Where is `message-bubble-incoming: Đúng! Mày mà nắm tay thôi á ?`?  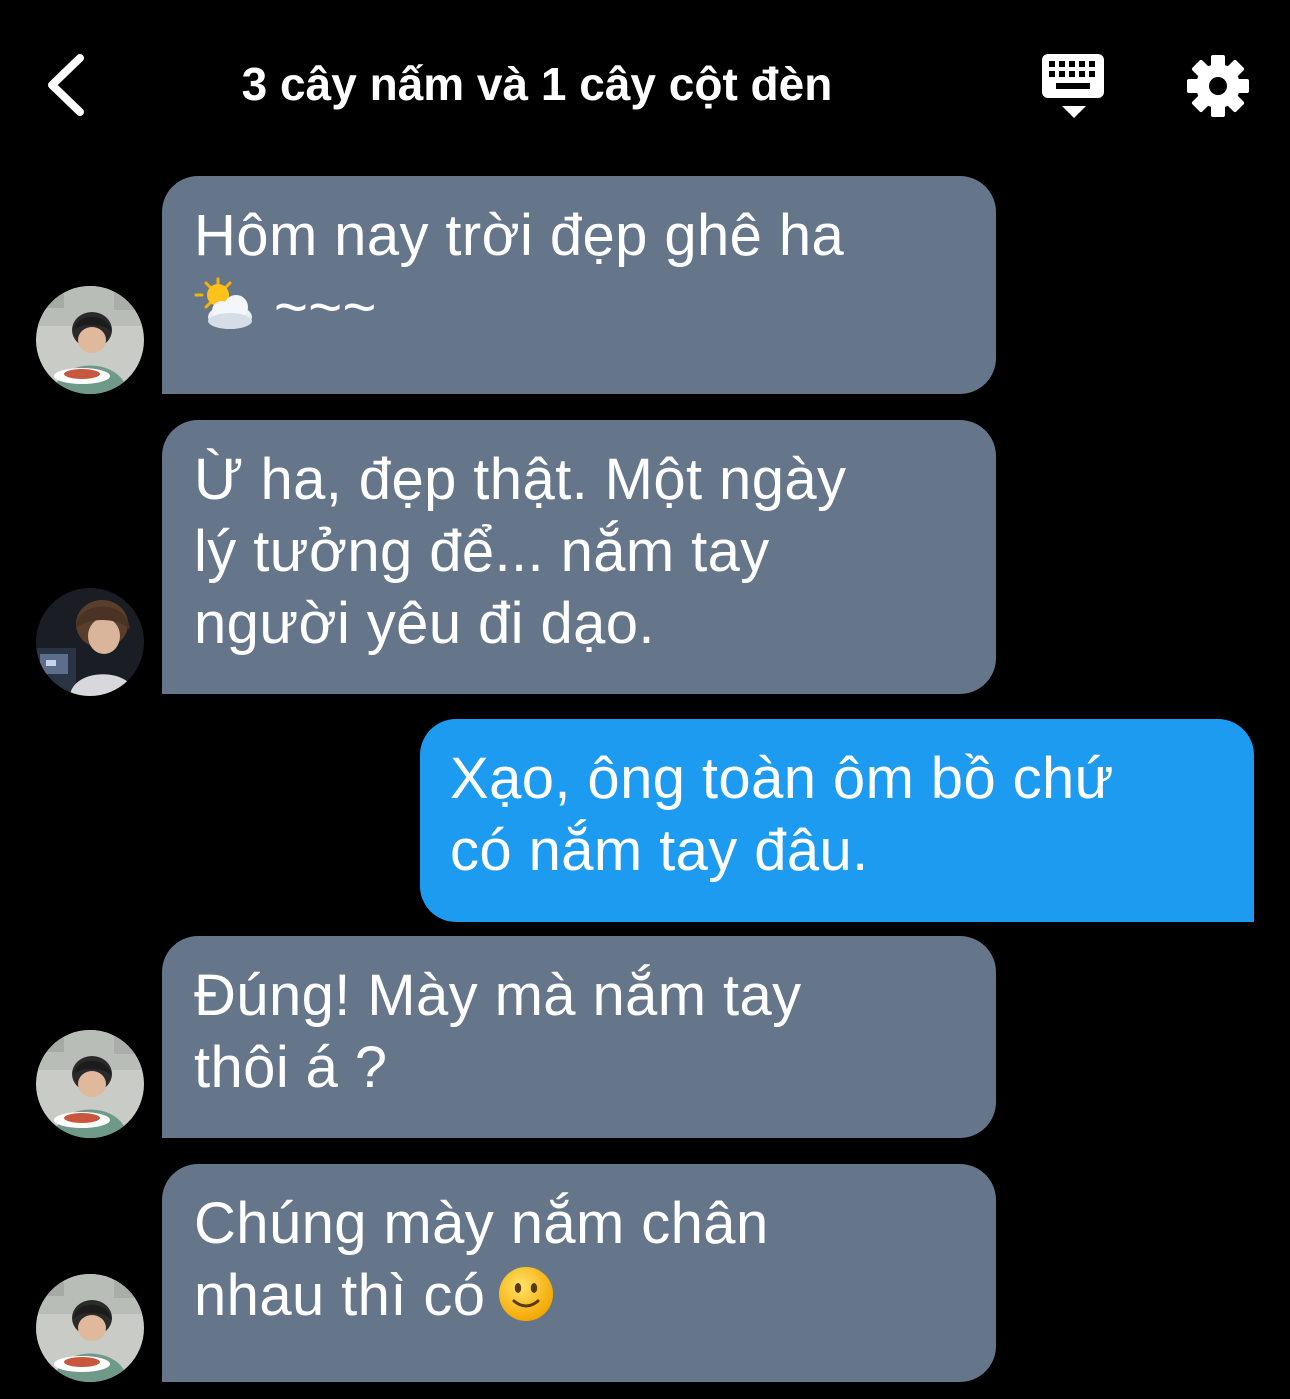
message-bubble-incoming: Đúng! Mày mà nắm tay thôi á ? is located at coordinates (579, 1037).